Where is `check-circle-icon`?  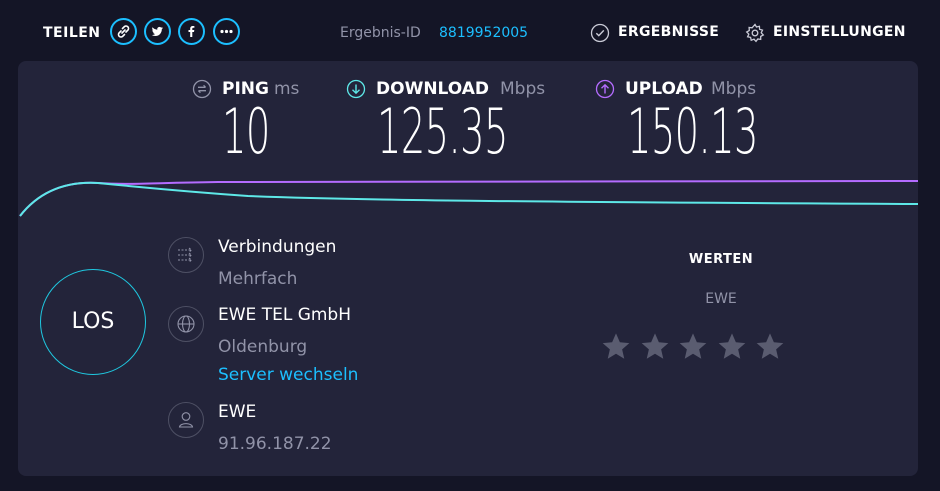
check-circle-icon is located at coordinates (600, 33).